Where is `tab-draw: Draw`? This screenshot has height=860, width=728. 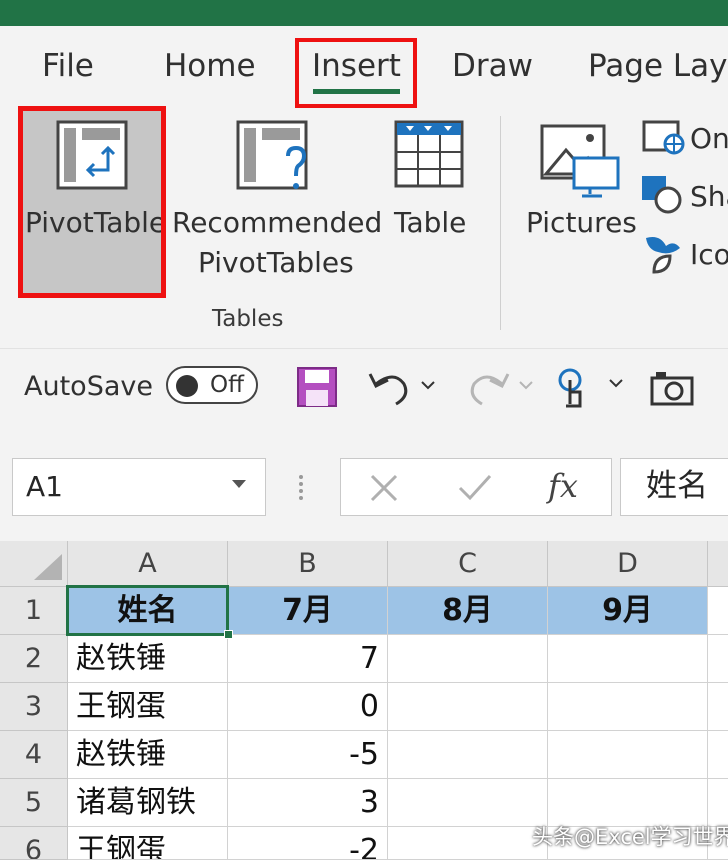 tab-draw: Draw is located at coordinates (492, 66).